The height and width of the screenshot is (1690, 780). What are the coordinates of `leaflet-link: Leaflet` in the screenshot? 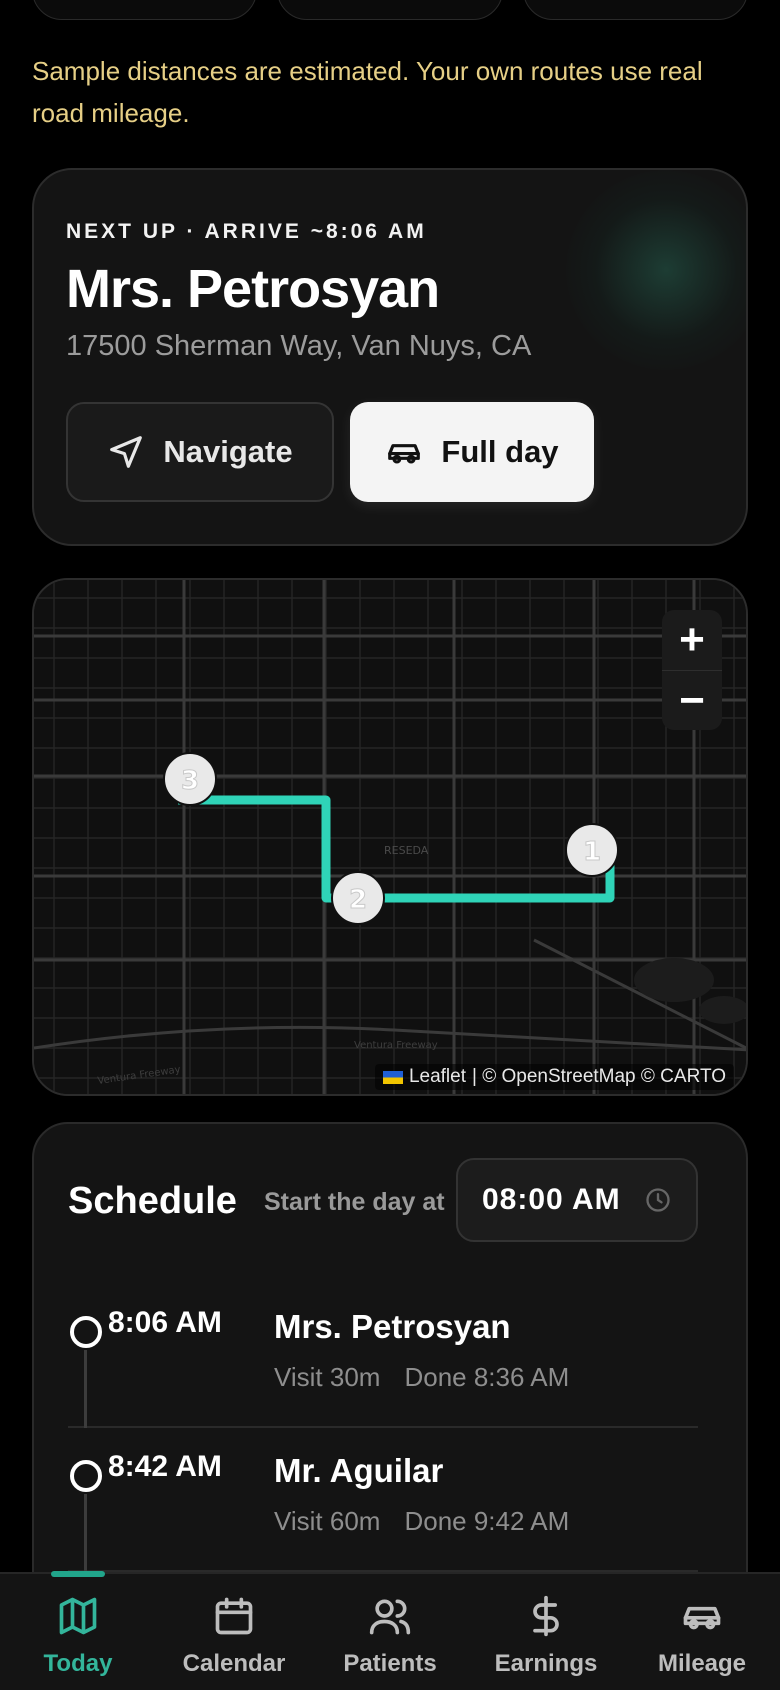 It's located at (437, 1077).